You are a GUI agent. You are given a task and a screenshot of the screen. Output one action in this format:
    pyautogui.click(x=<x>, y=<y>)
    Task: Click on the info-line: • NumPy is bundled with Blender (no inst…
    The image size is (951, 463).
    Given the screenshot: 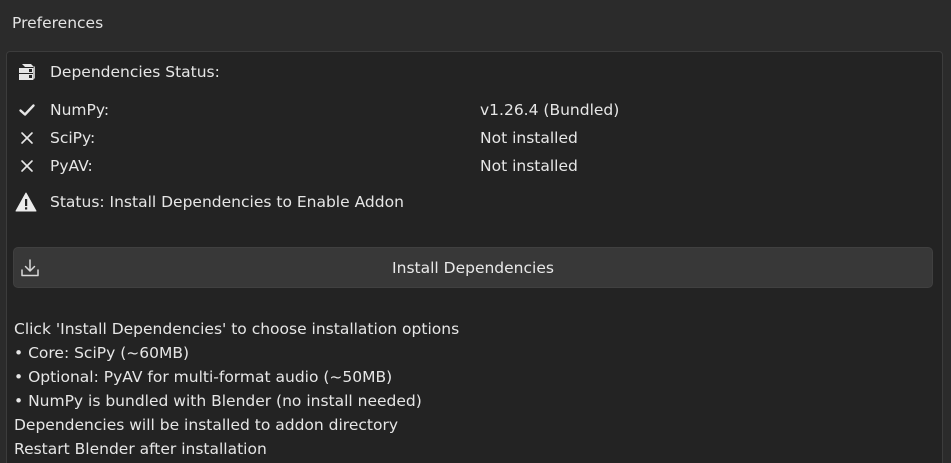 What is the action you would take?
    pyautogui.click(x=218, y=401)
    